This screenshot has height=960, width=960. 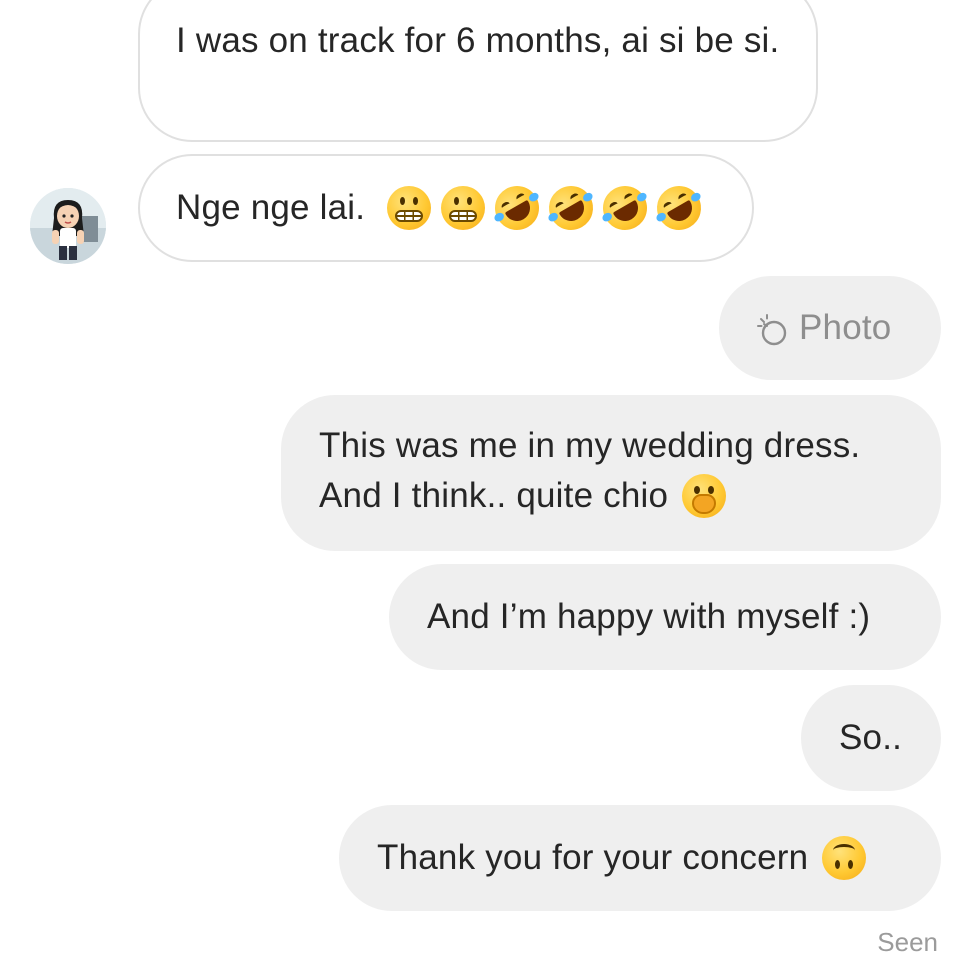 I want to click on message-text: So.., so click(x=871, y=737).